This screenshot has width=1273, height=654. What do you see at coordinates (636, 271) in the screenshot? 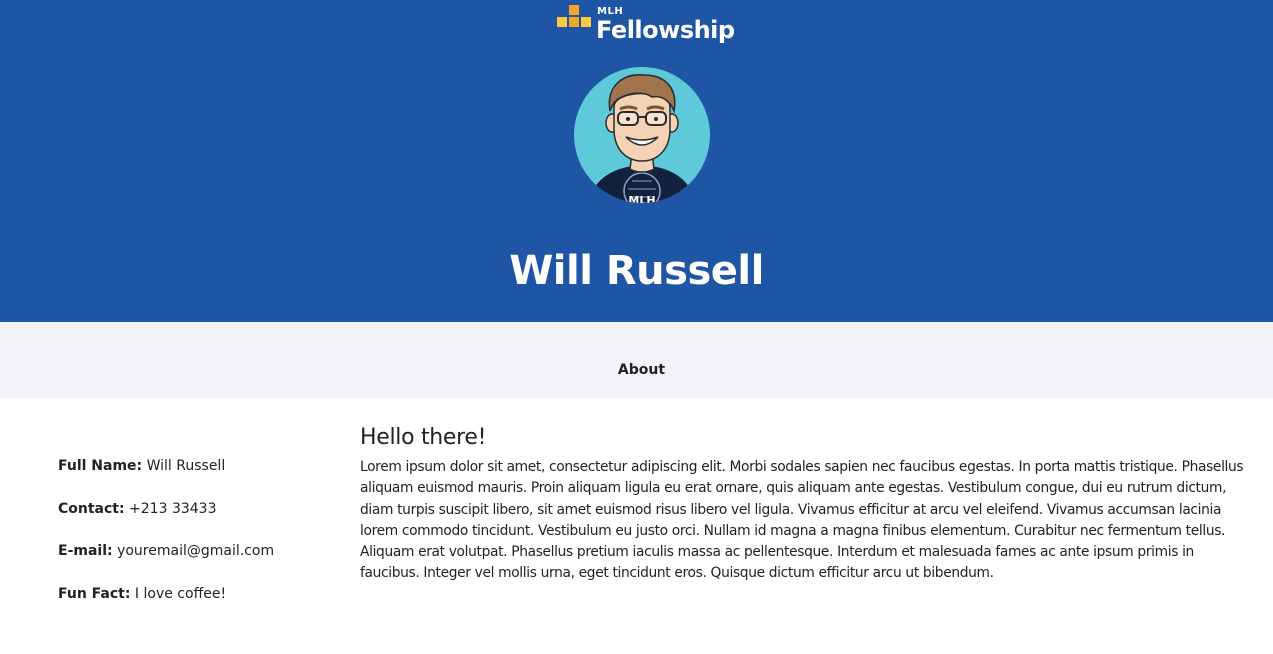
I see `profile-name-heading: Will Russell` at bounding box center [636, 271].